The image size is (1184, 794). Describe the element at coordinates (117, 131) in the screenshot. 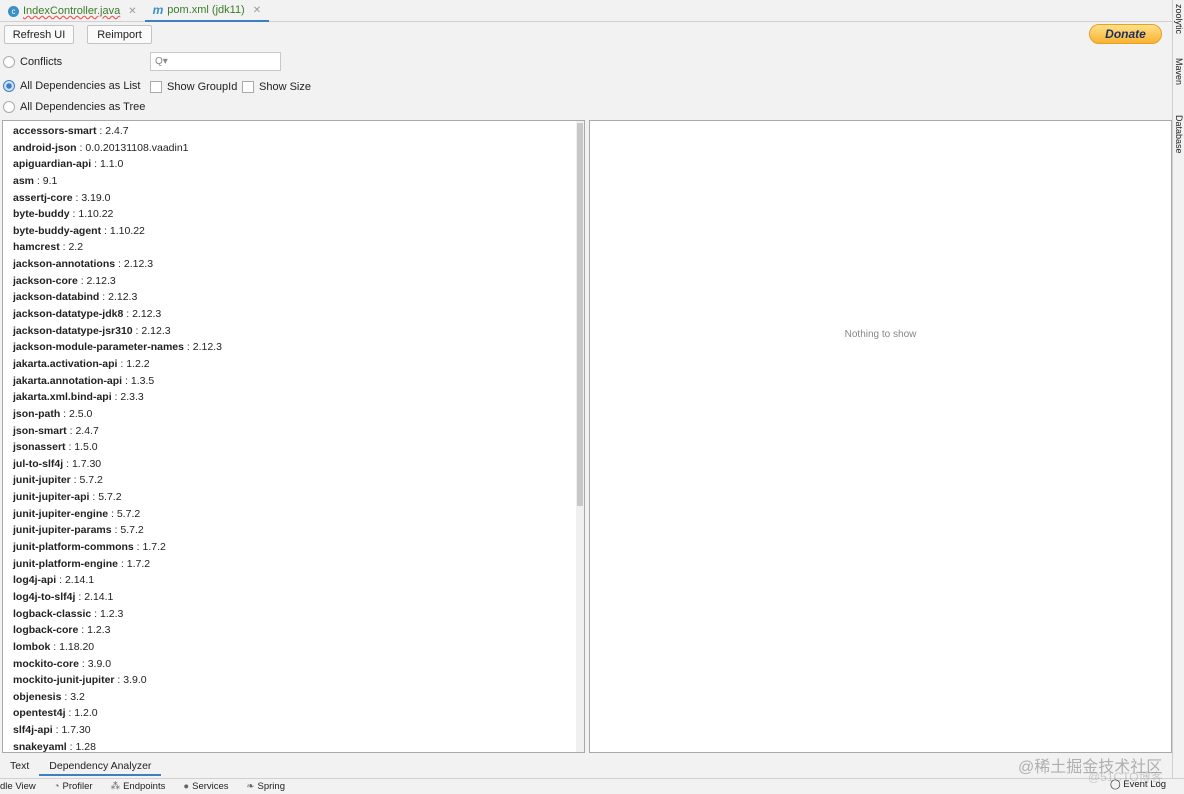

I see `dependency-item: accessors-smart : 2.4.7` at that location.